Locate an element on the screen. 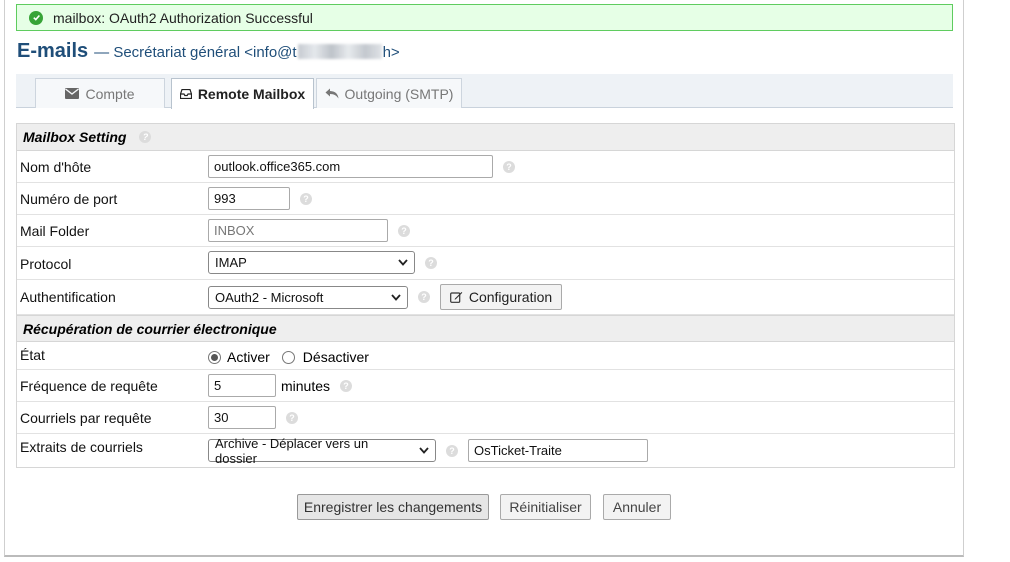  configuration-button-label: Configuration is located at coordinates (510, 297).